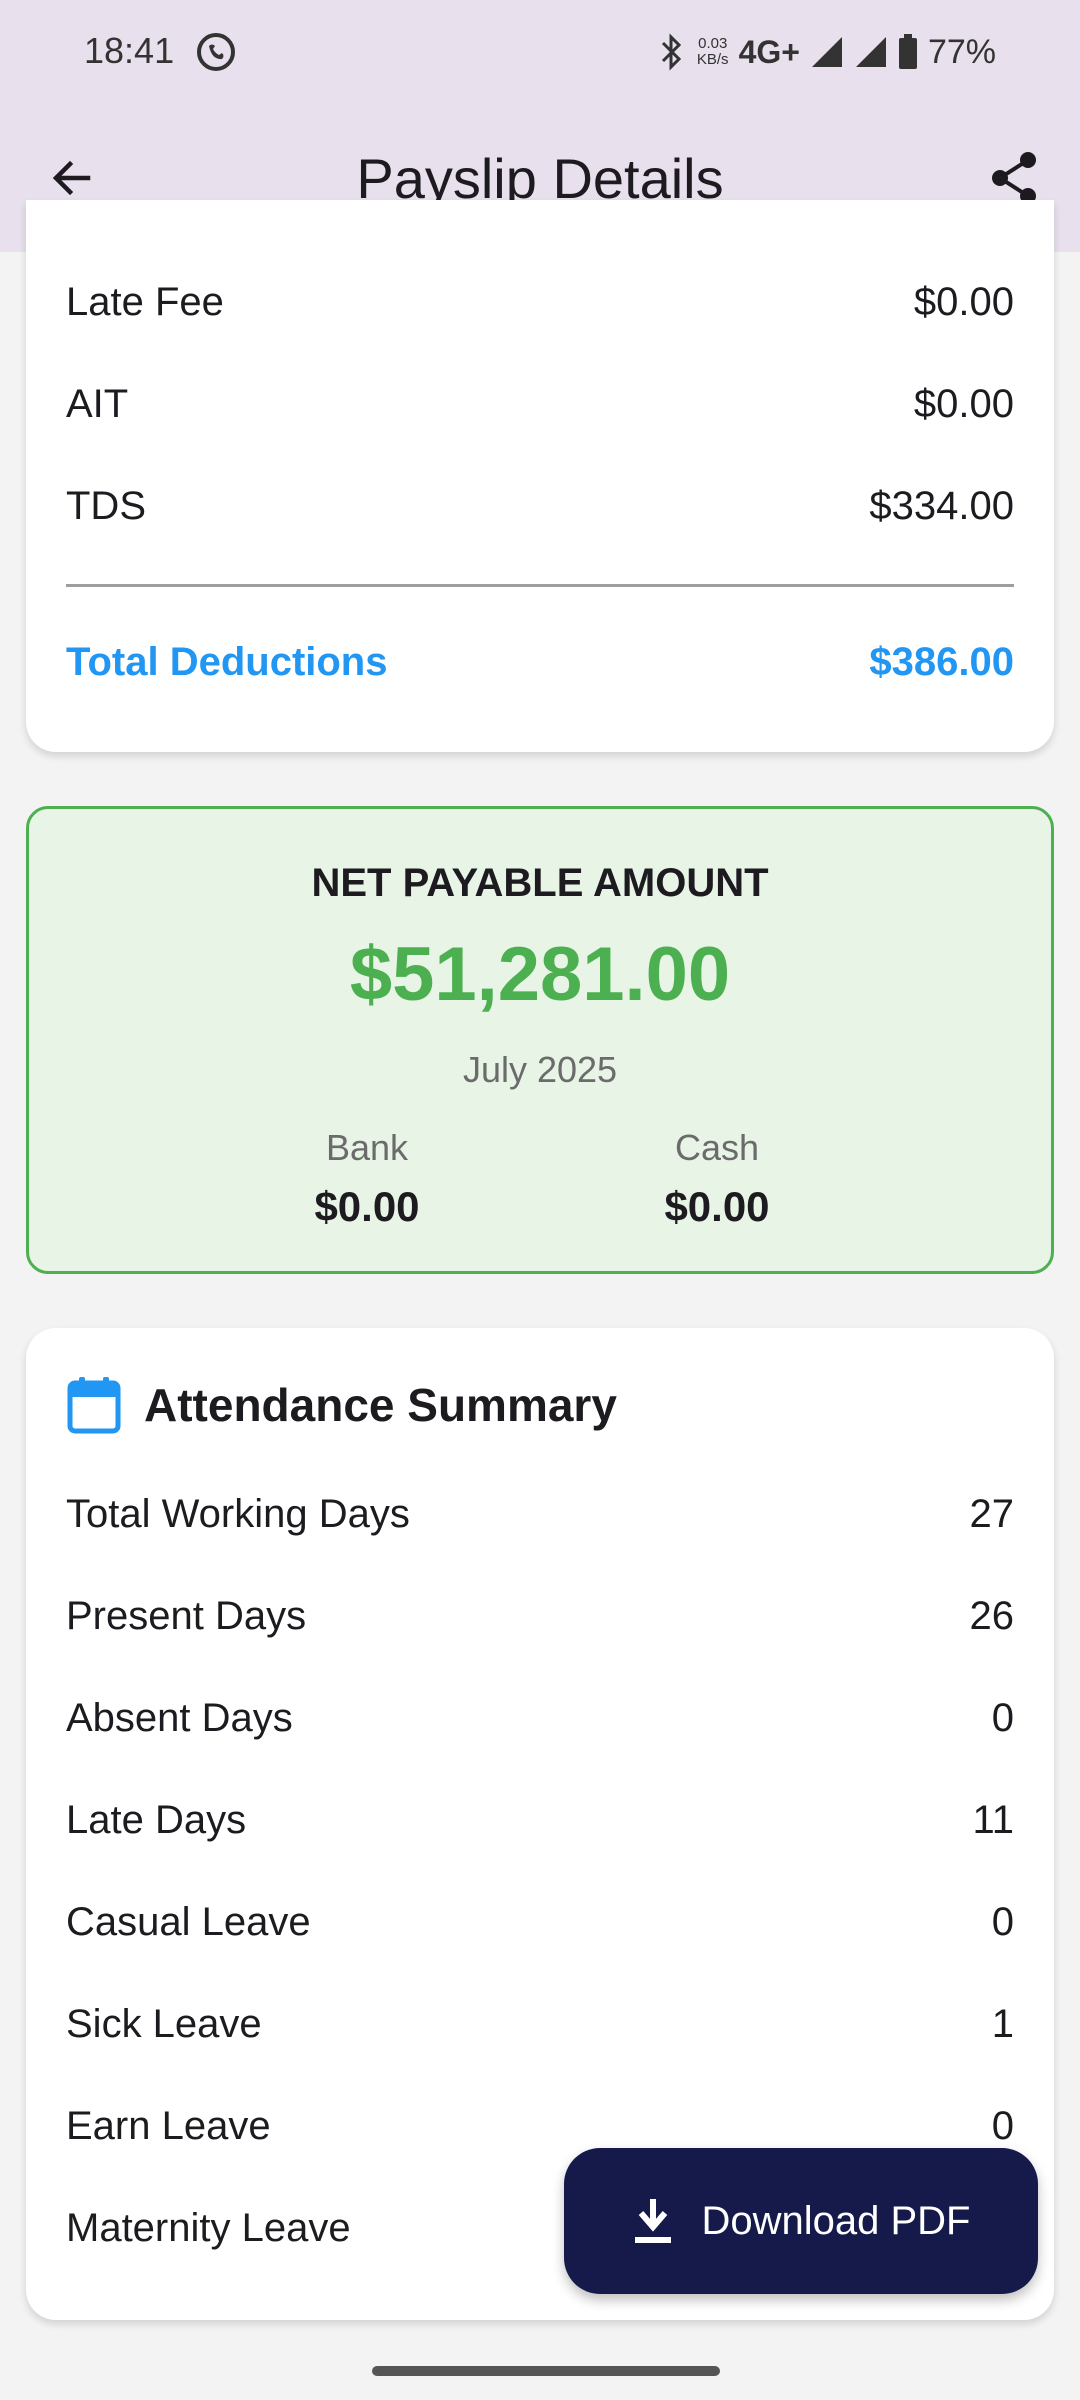 This screenshot has height=2400, width=1080. What do you see at coordinates (540, 506) in the screenshot?
I see `deduction-row: TDS $334.00` at bounding box center [540, 506].